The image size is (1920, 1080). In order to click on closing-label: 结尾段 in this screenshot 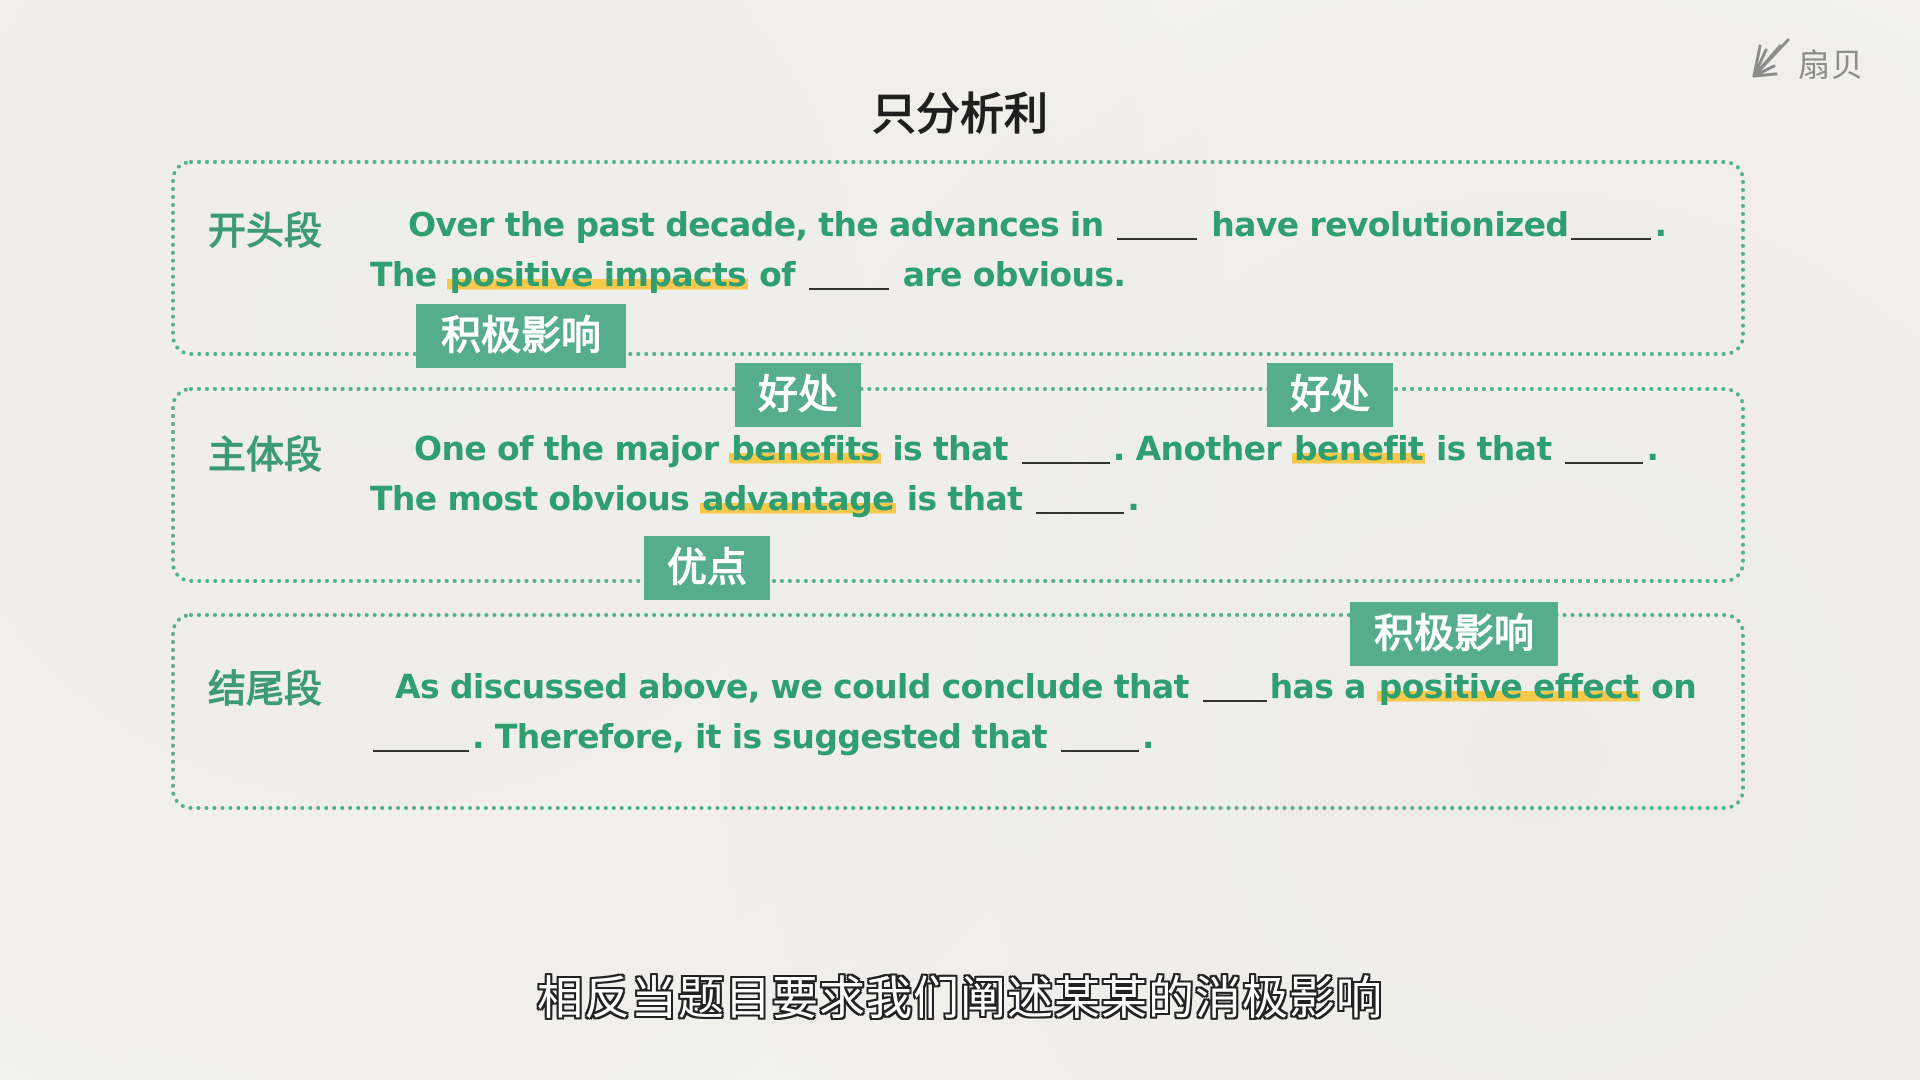, I will do `click(265, 689)`.